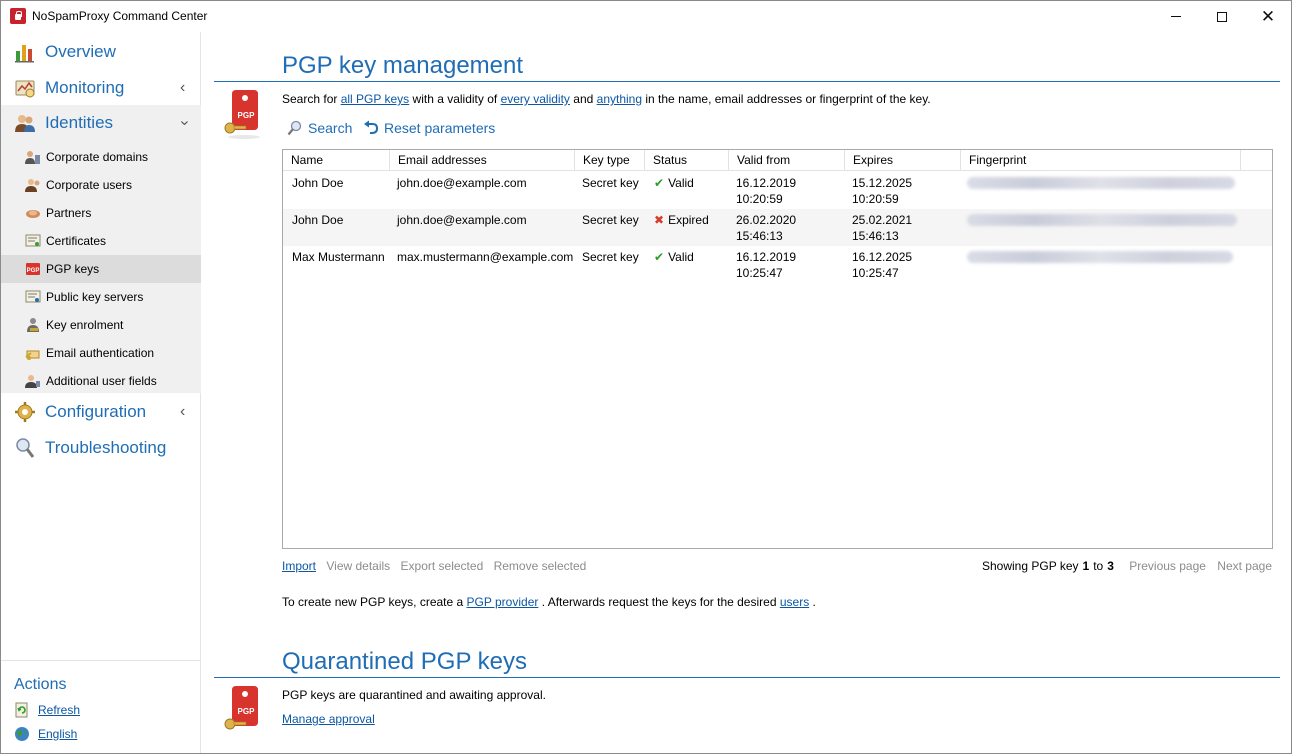 The image size is (1292, 754). What do you see at coordinates (759, 273) in the screenshot?
I see `cell-valid-from-time: 10:25:47` at bounding box center [759, 273].